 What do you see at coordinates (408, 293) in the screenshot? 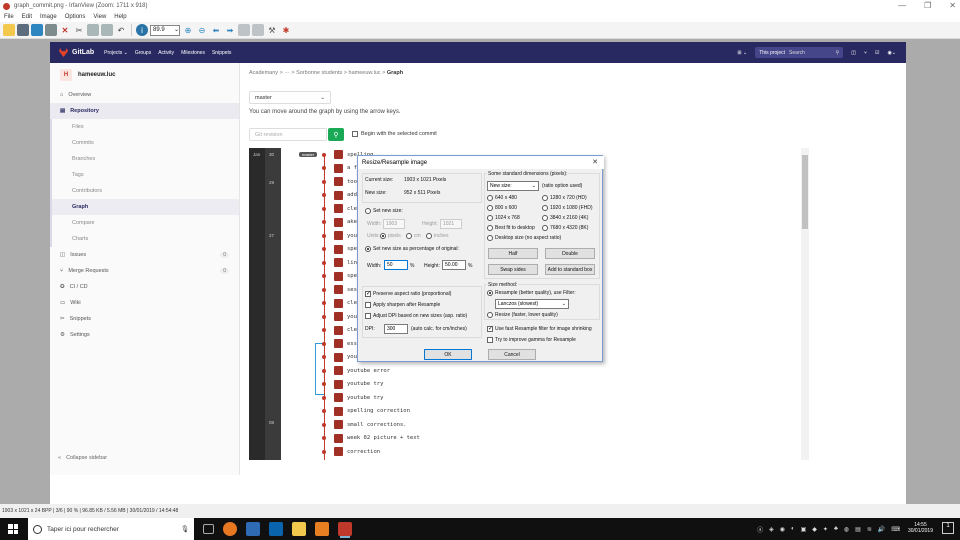
I see `preserve-aspect-checkbox: Preserve aspect ratio (proportional)` at bounding box center [408, 293].